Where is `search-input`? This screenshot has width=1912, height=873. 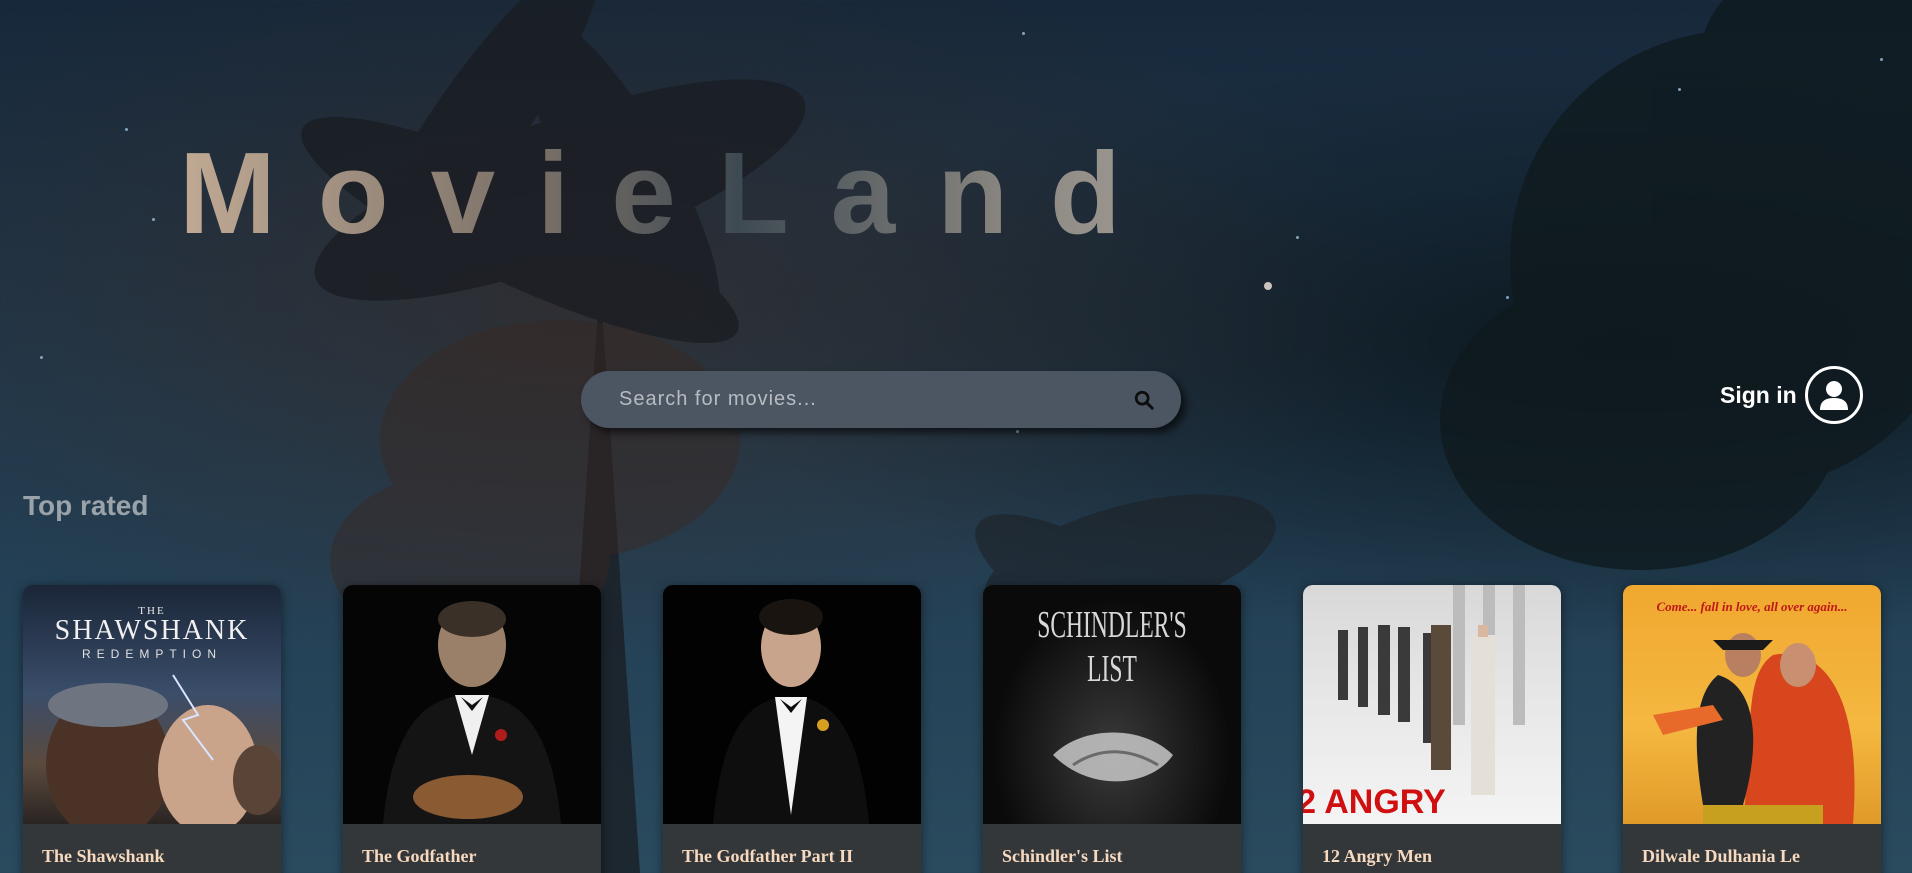 search-input is located at coordinates (874, 399).